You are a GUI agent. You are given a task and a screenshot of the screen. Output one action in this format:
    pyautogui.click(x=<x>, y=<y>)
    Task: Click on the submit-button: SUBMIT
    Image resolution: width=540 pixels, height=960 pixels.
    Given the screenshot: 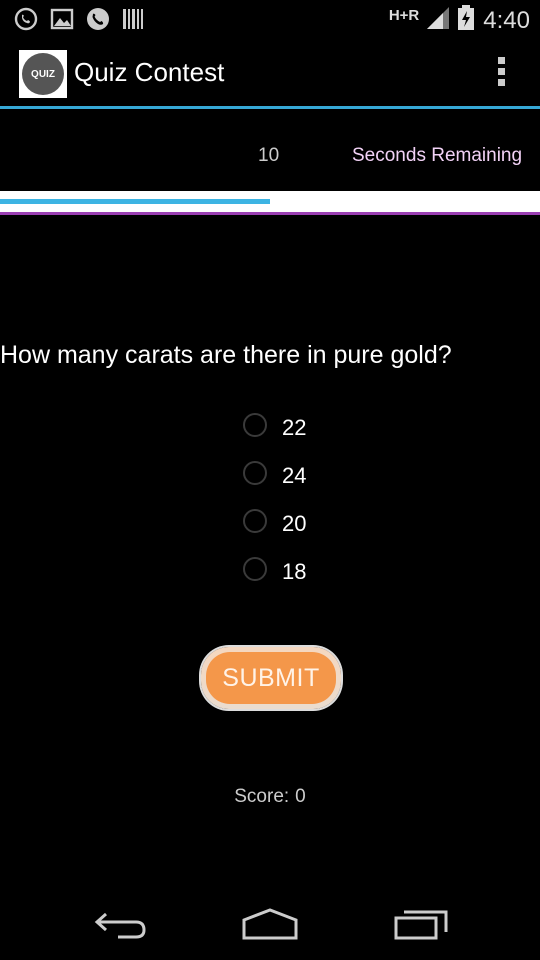 What is the action you would take?
    pyautogui.click(x=271, y=678)
    